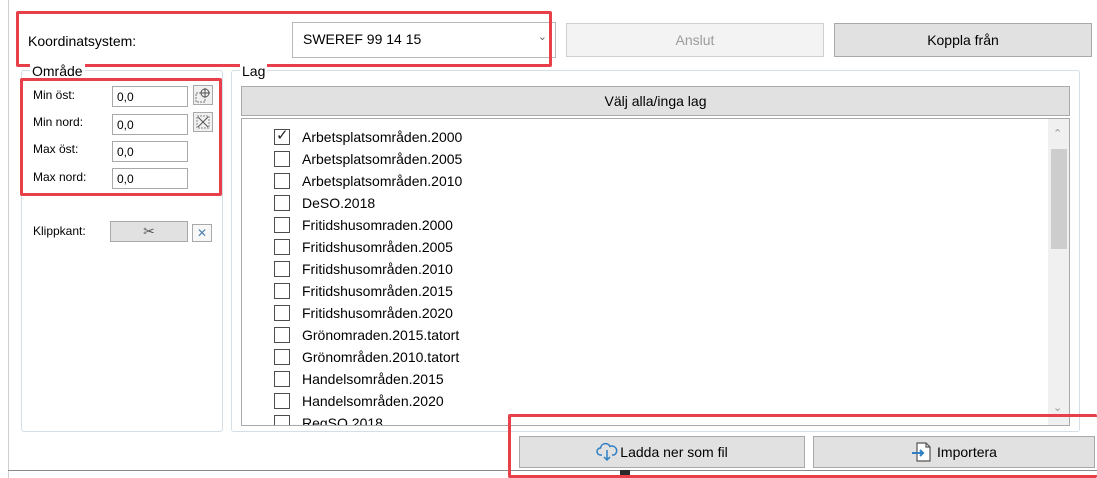 The width and height of the screenshot is (1097, 478). Describe the element at coordinates (1059, 199) in the screenshot. I see `scrollbar-thumb` at that location.